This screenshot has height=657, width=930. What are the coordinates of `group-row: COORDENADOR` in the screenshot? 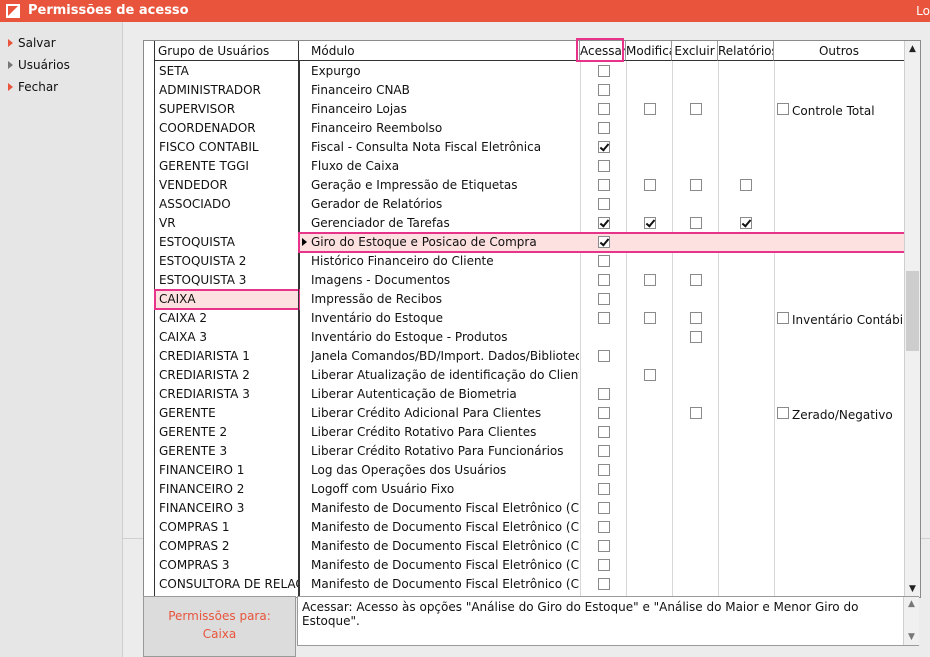 It's located at (227, 128).